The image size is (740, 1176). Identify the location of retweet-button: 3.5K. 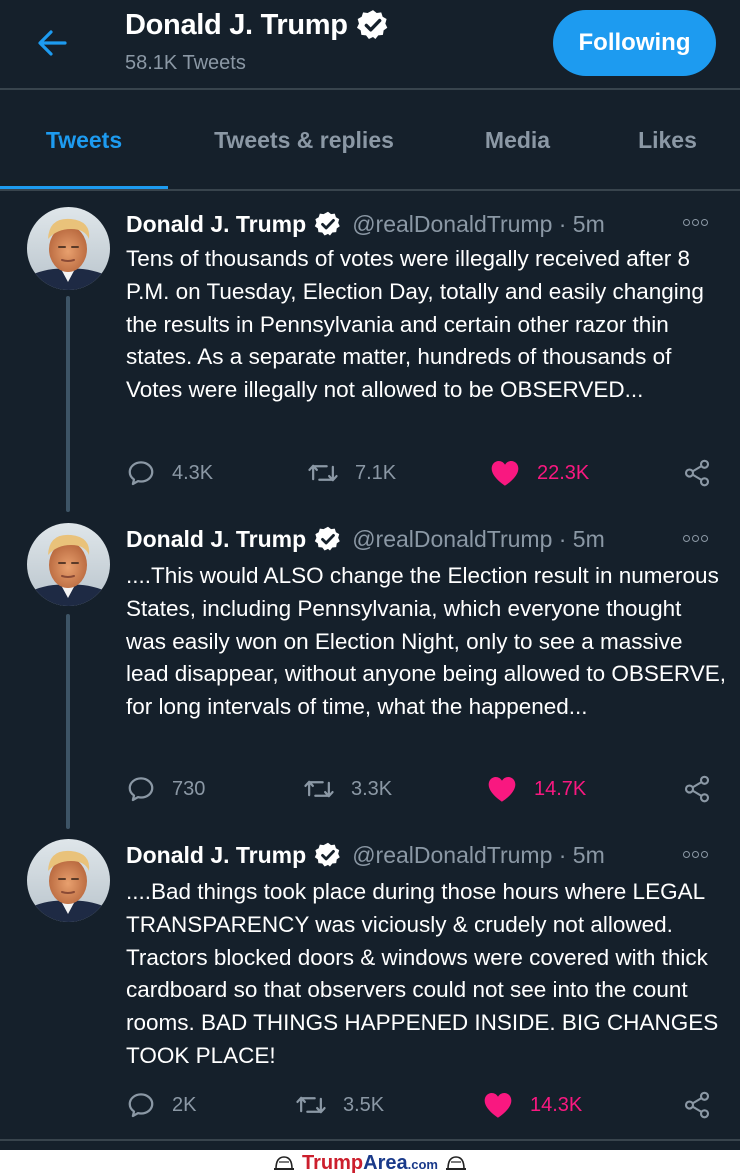
(339, 1105).